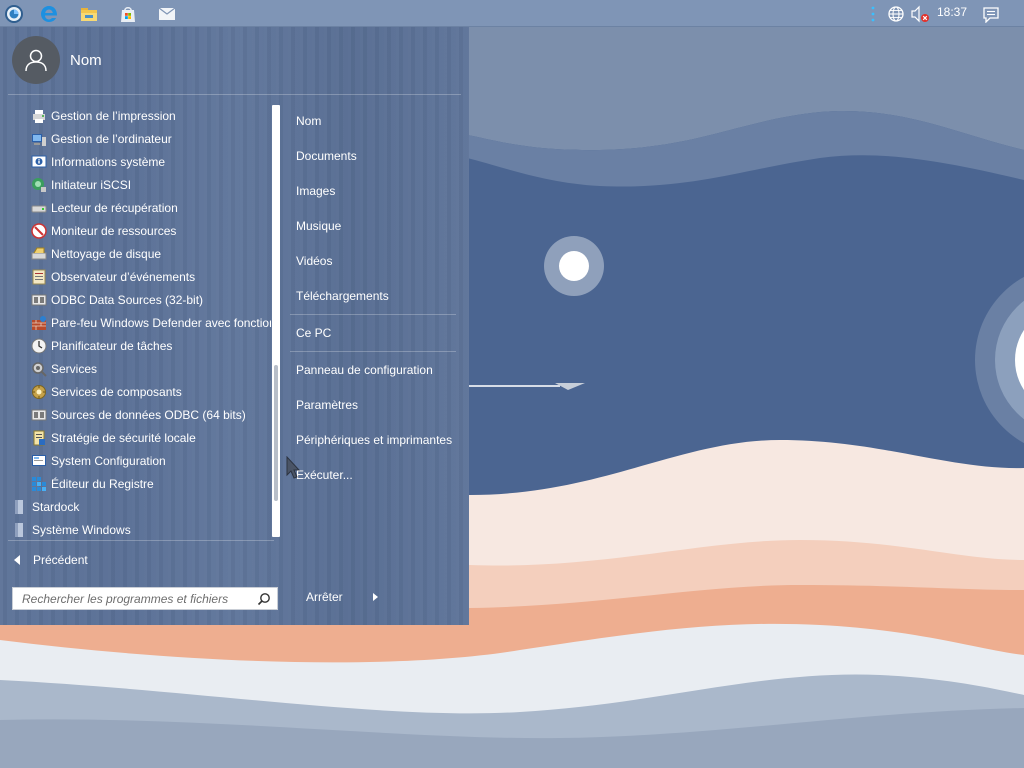  I want to click on list-item: Pare-feu Windows Defender avec fonction, so click(139, 323).